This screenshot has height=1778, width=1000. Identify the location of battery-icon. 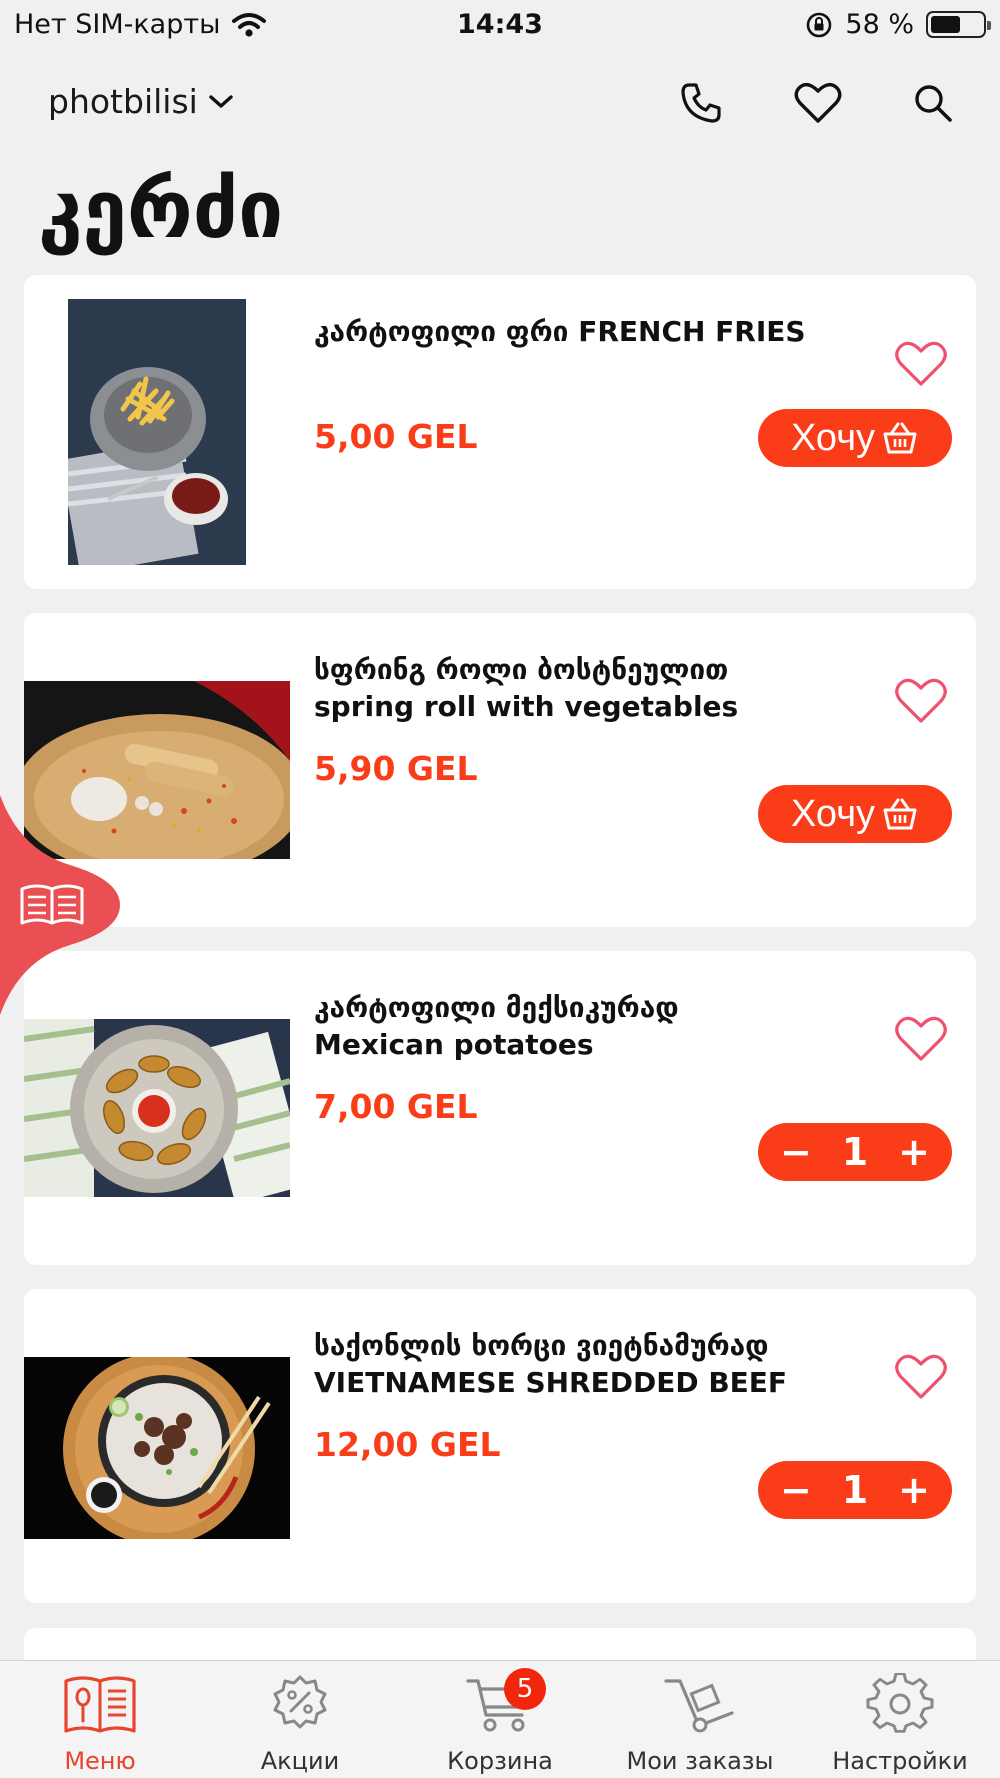
(958, 24).